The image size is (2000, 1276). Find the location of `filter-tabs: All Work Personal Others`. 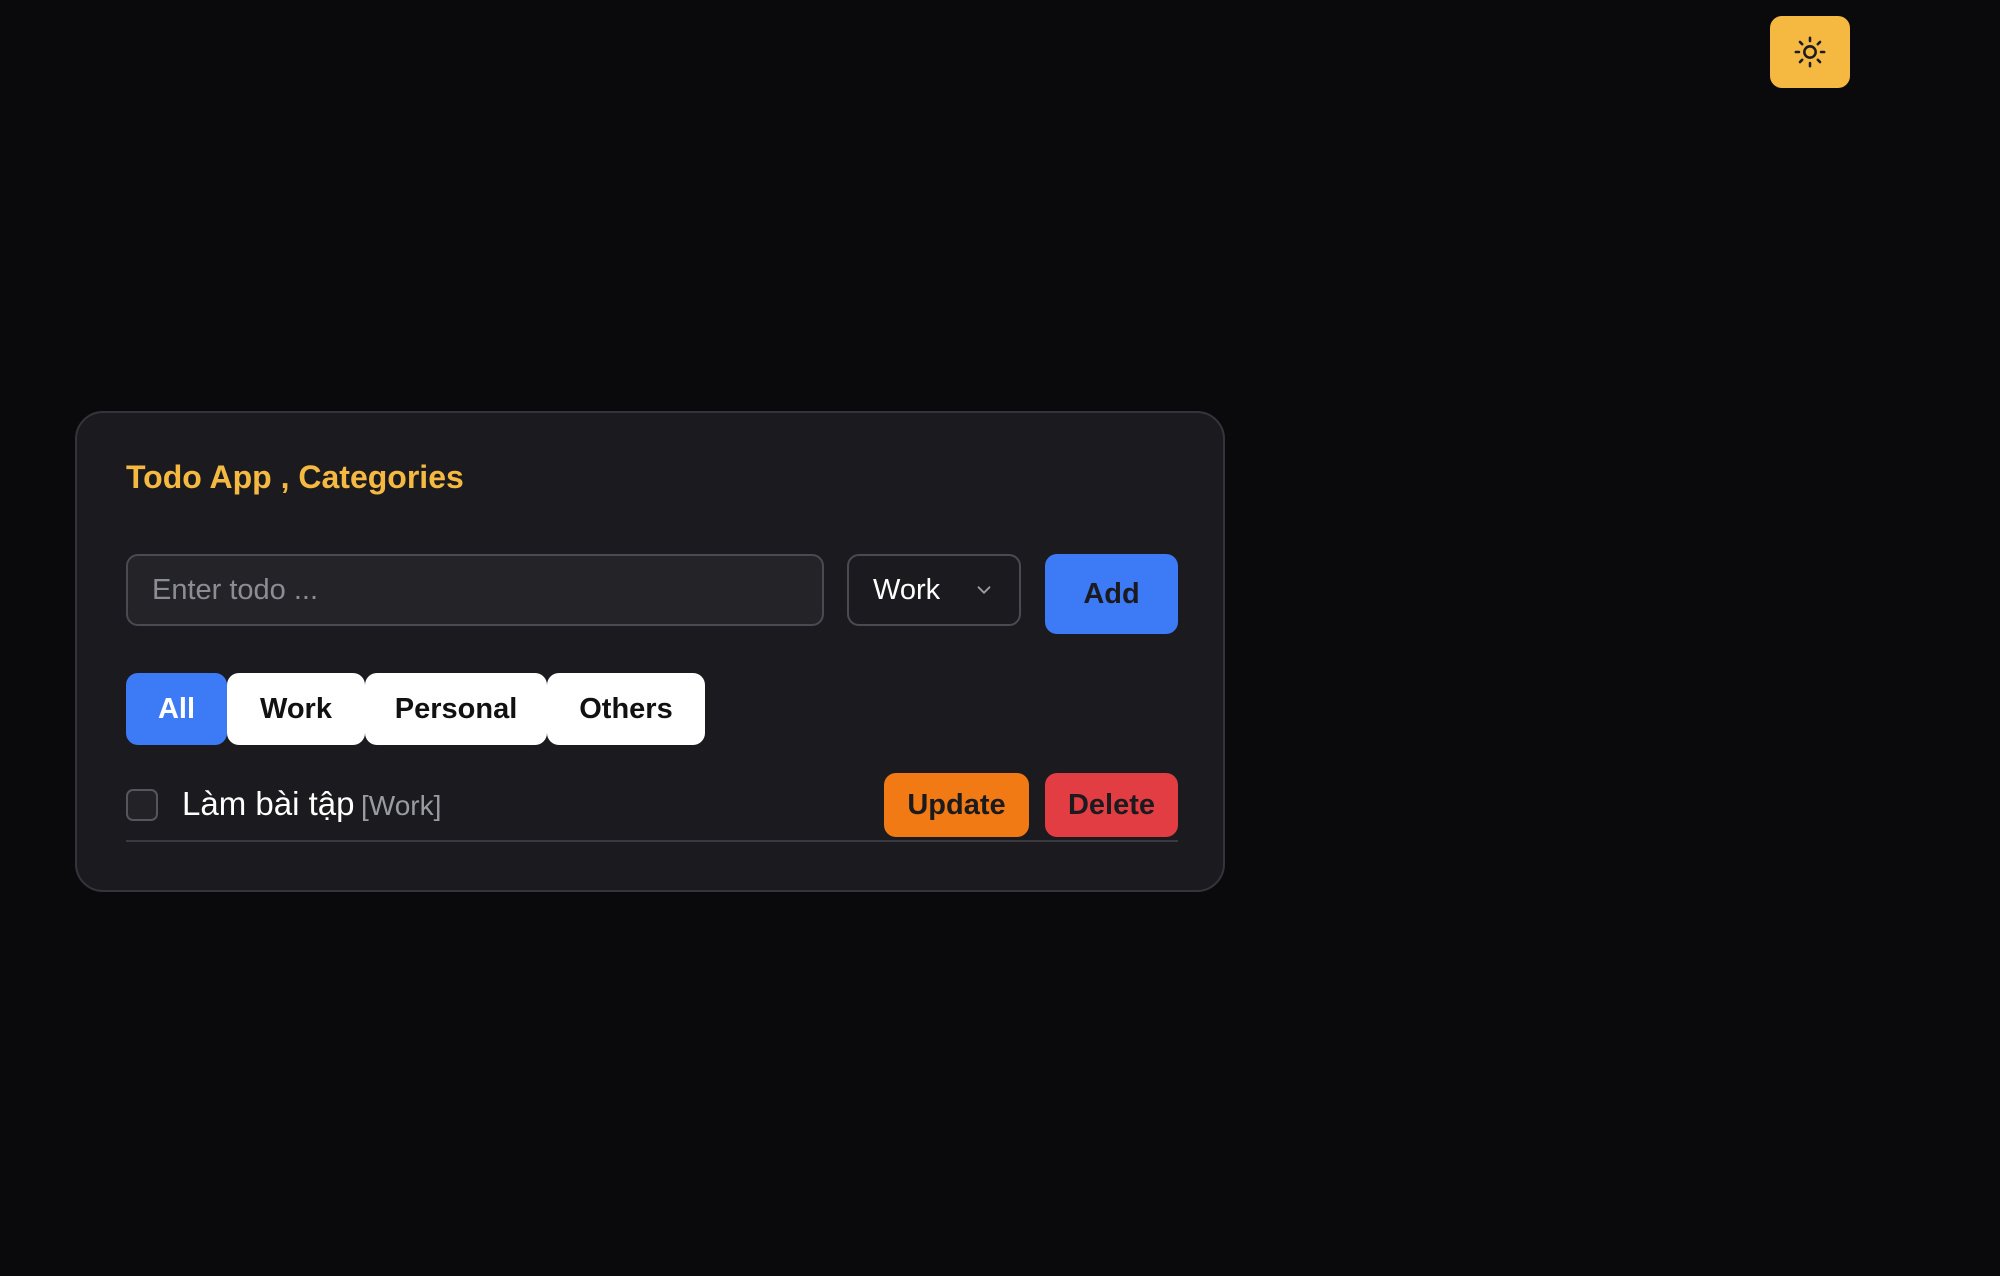

filter-tabs: All Work Personal Others is located at coordinates (415, 709).